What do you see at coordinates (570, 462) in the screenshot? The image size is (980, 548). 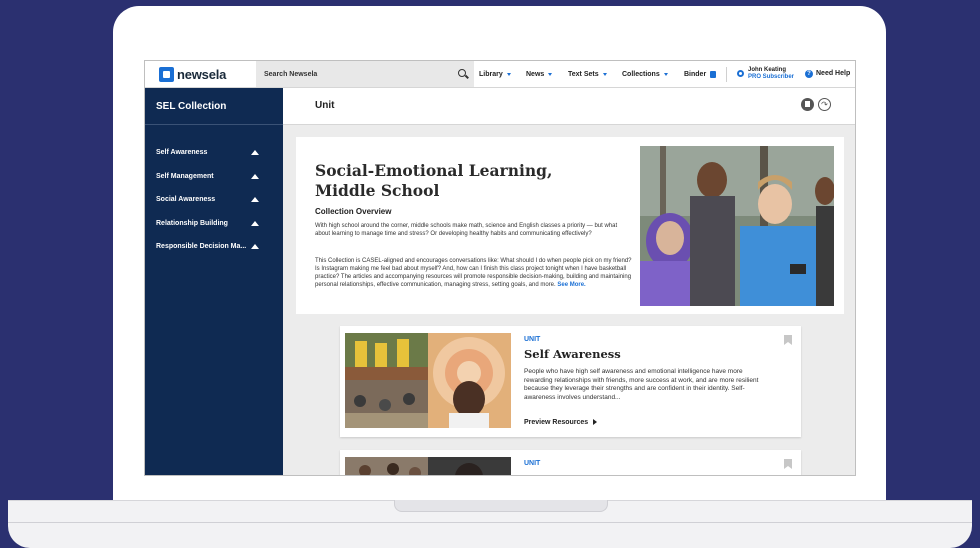 I see `unit-card-next: UNIT` at bounding box center [570, 462].